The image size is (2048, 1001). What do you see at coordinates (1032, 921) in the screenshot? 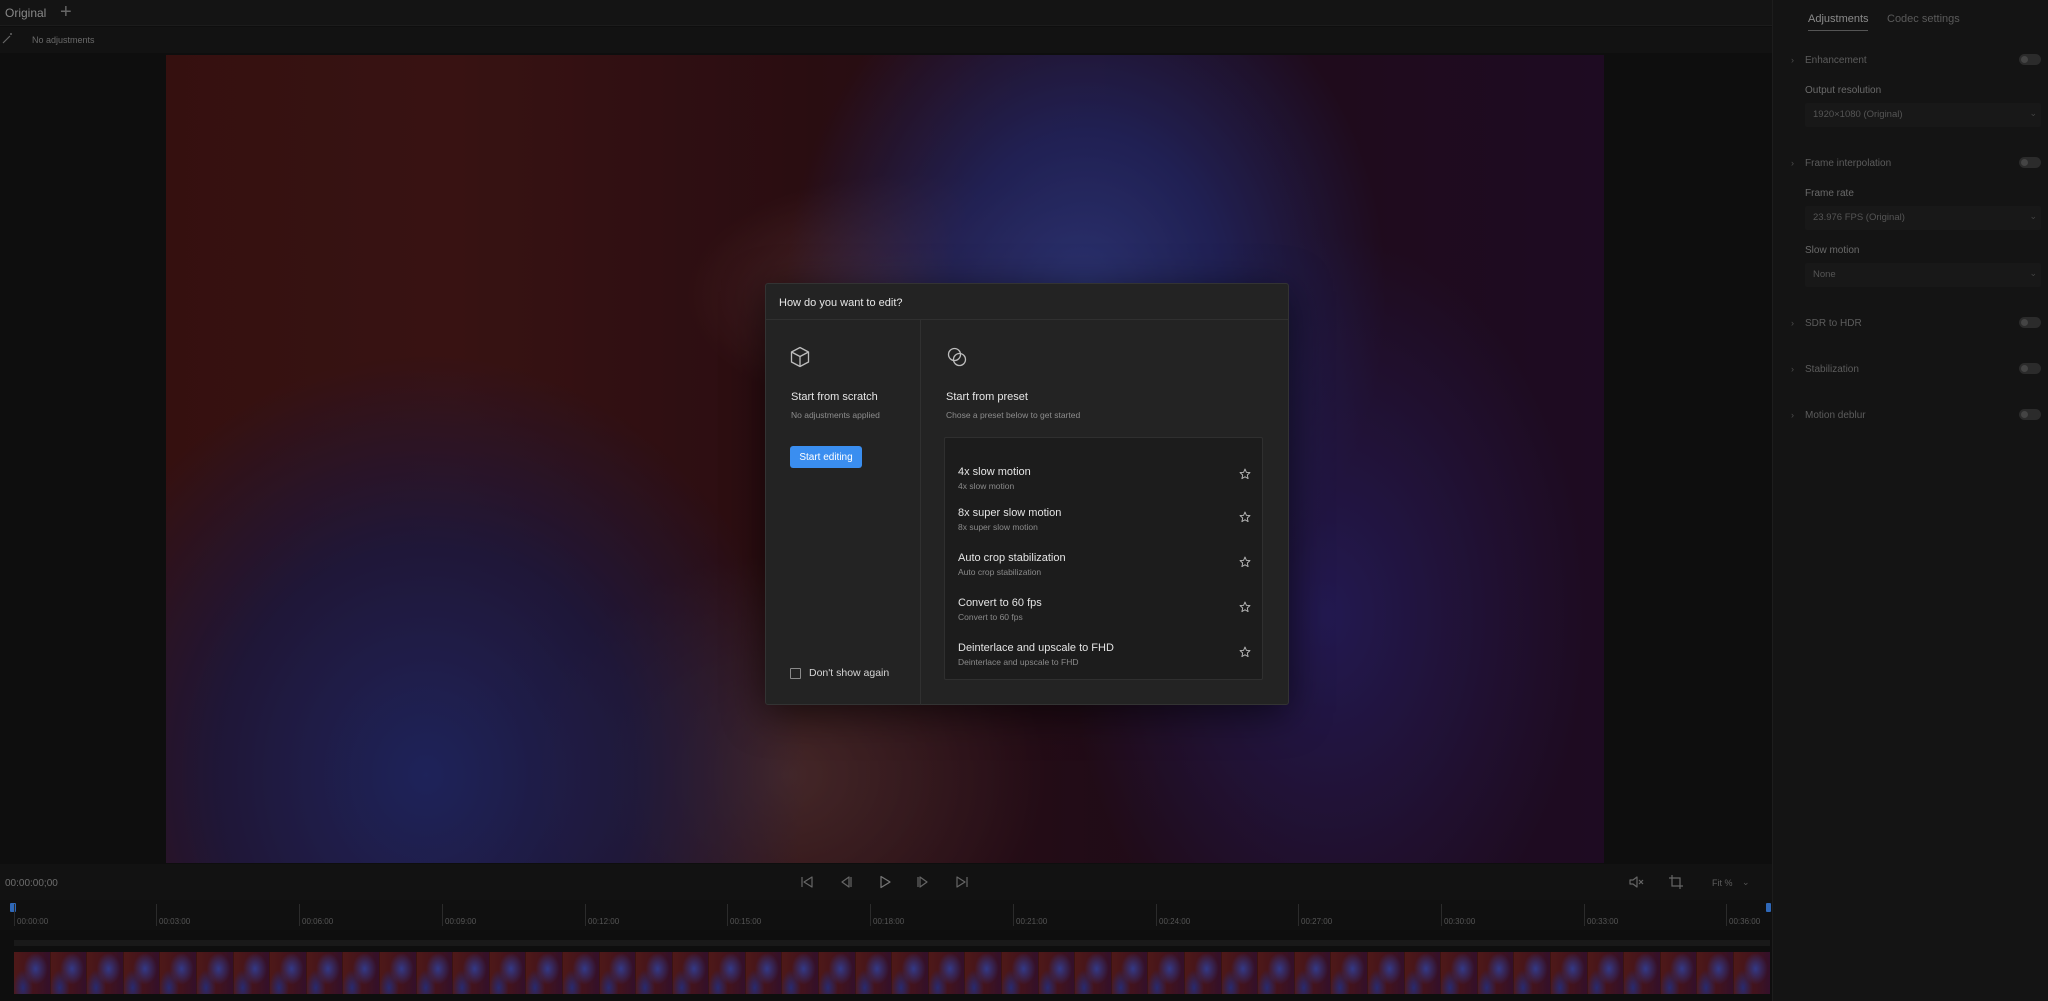
I see `ruler-tick-label: 00:21:00` at bounding box center [1032, 921].